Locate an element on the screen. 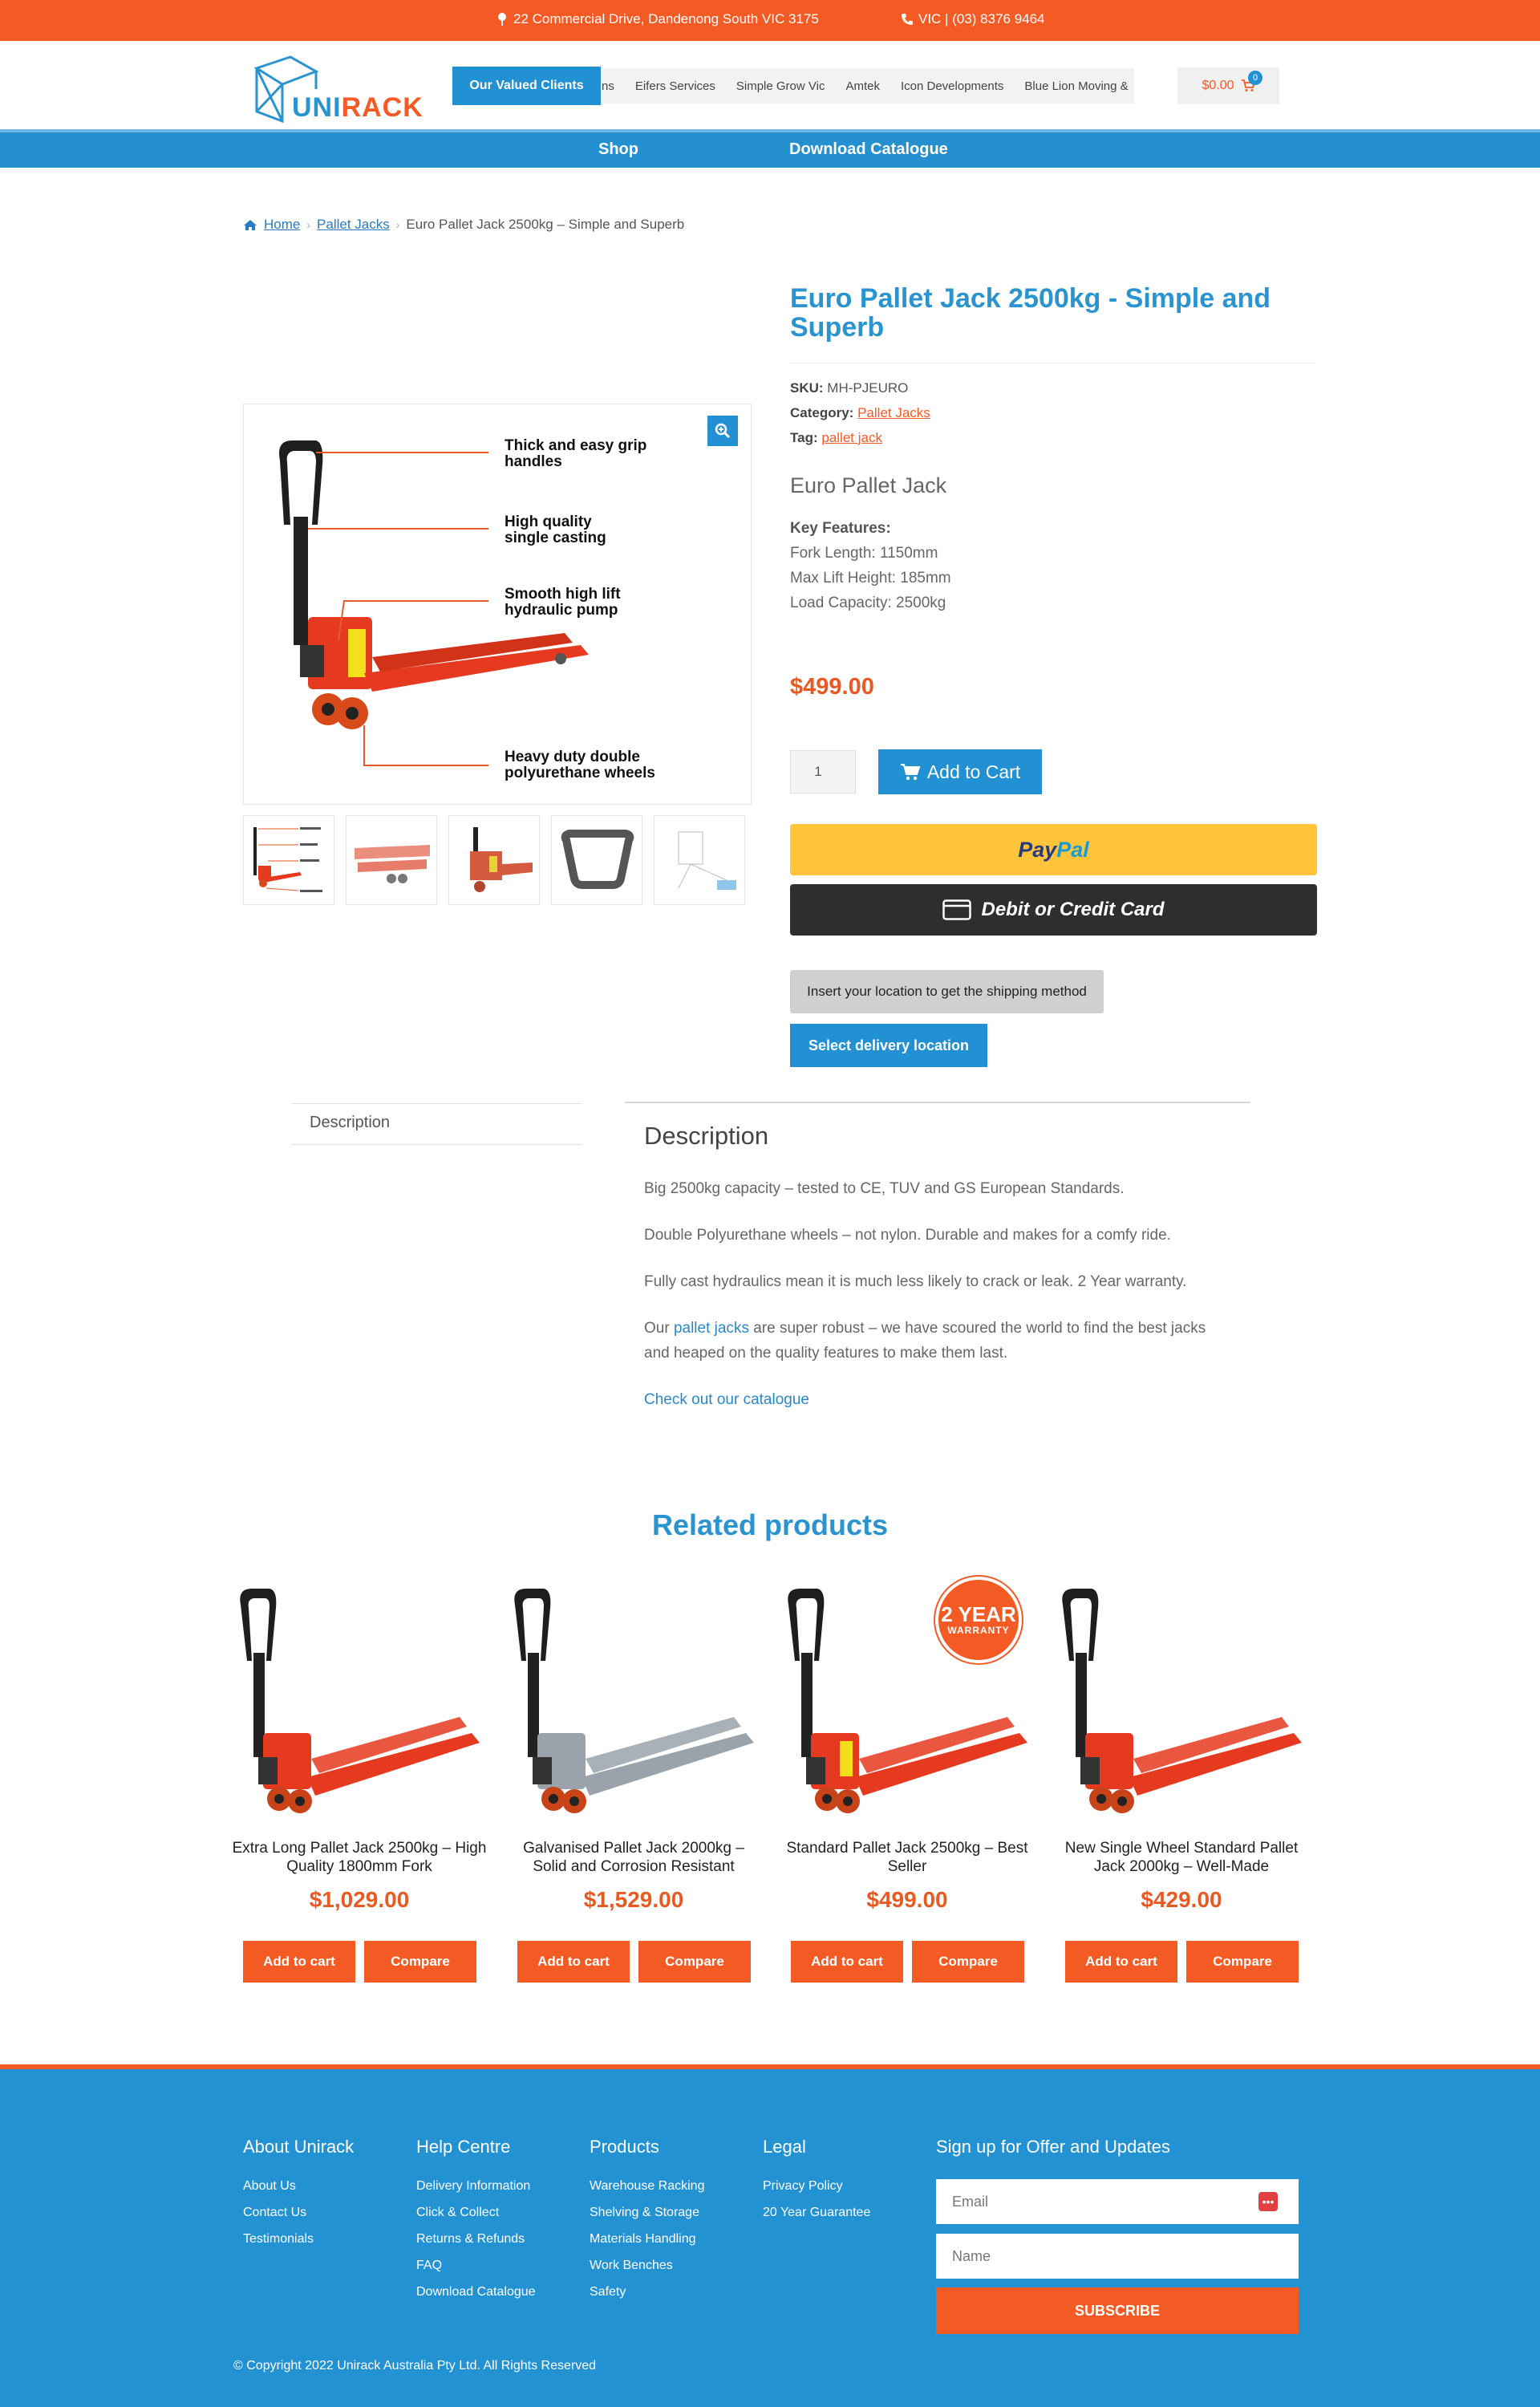 This screenshot has height=2407, width=1540. cart-button: $0.00 0 is located at coordinates (1228, 85).